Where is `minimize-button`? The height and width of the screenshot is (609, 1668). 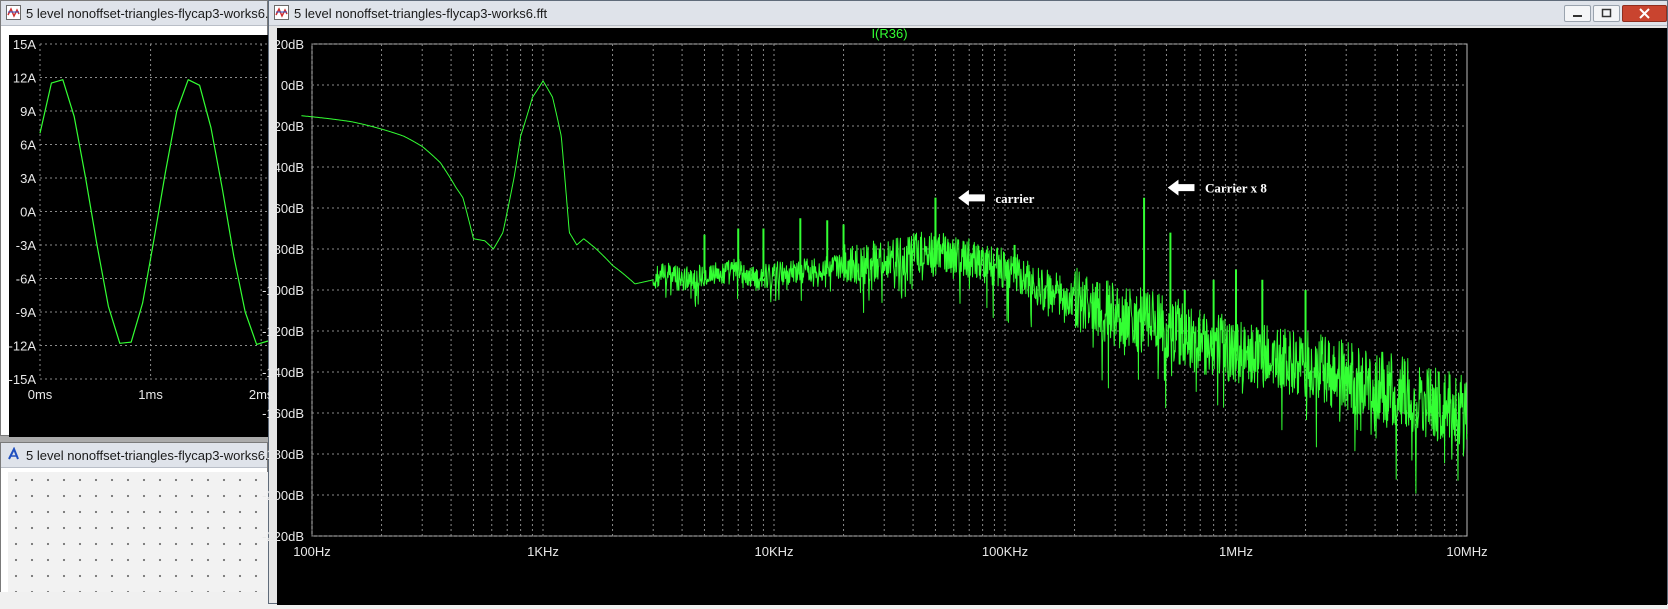
minimize-button is located at coordinates (1577, 13).